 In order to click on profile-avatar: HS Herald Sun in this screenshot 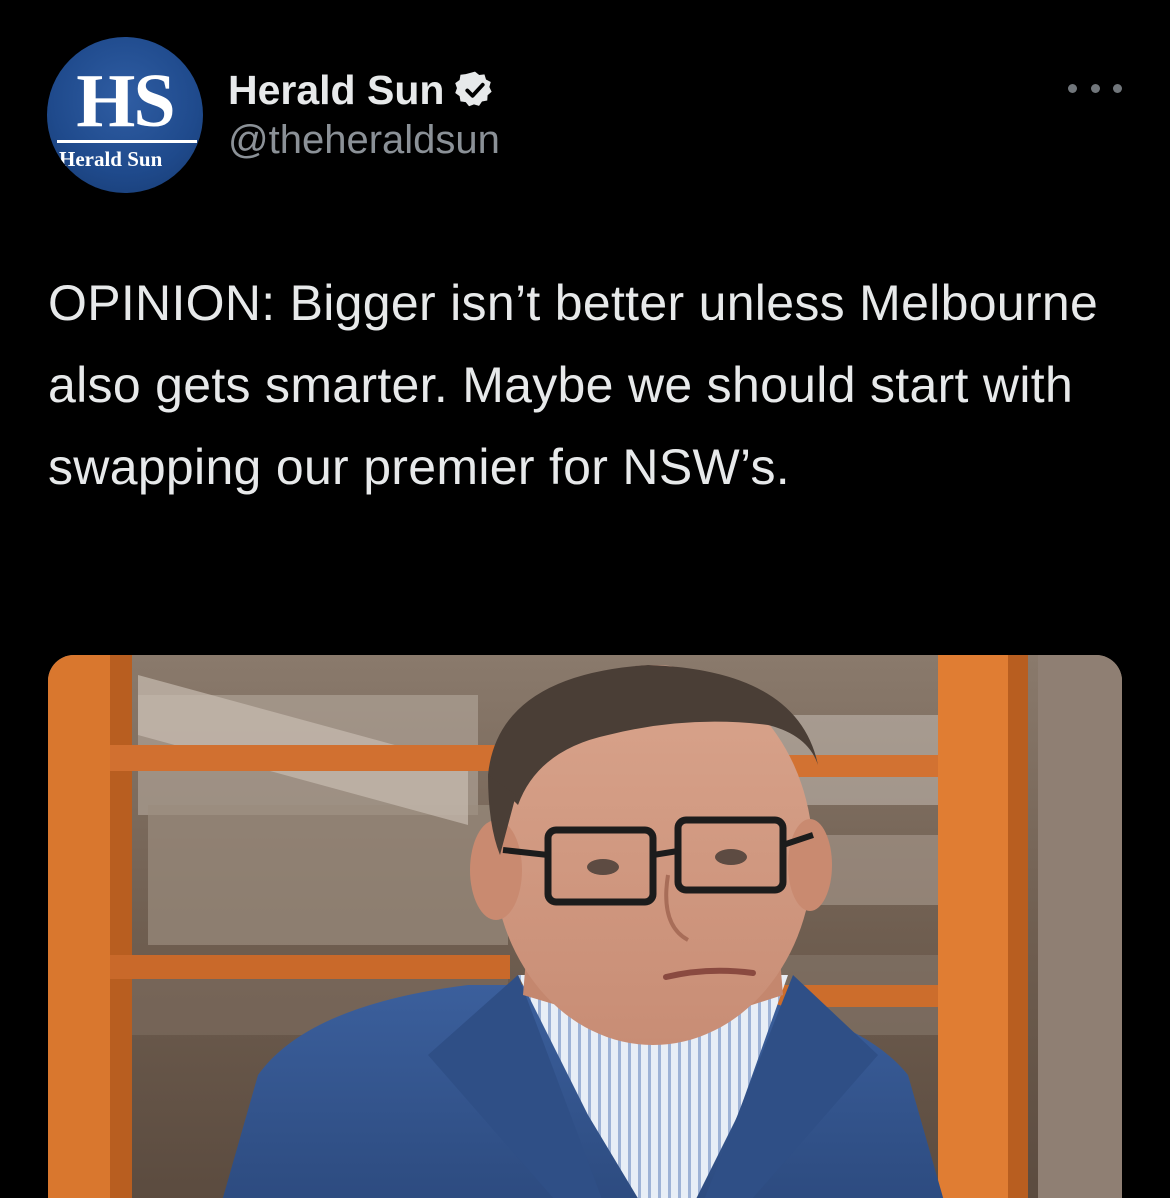, I will do `click(125, 115)`.